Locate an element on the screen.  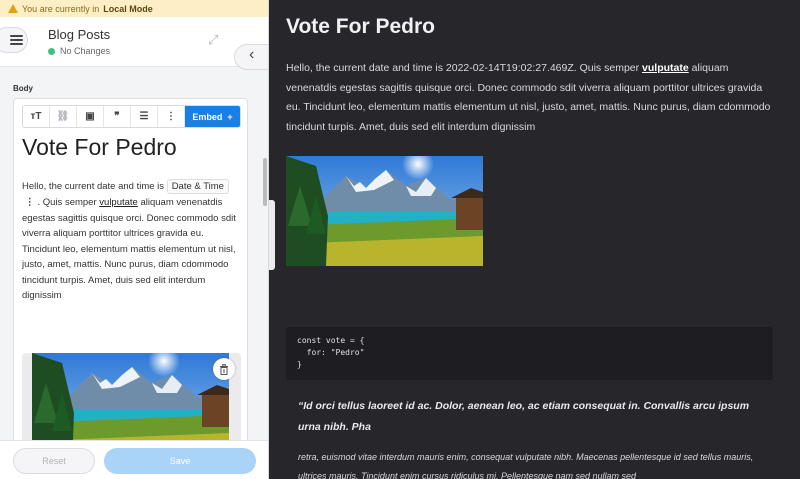
save-status: No Changes is located at coordinates (79, 51).